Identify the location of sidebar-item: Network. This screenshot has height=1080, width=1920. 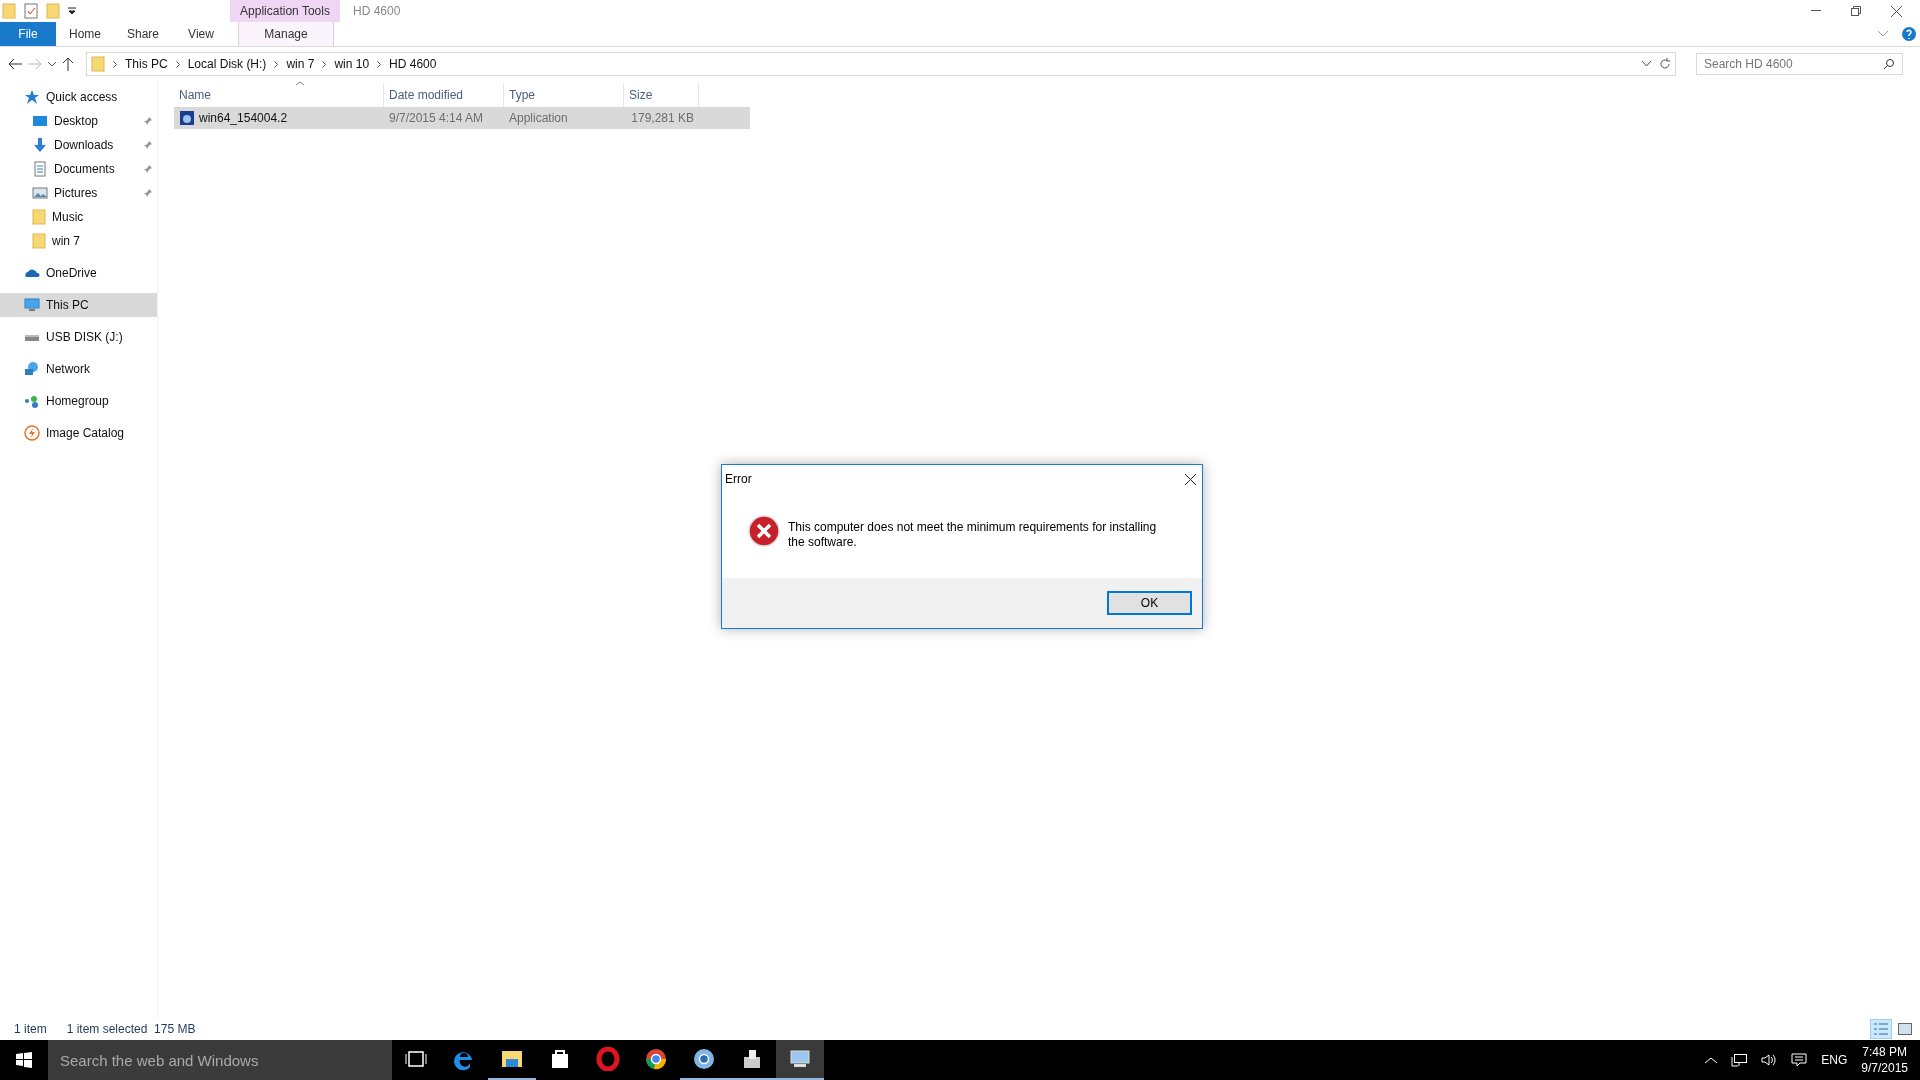
(78, 369).